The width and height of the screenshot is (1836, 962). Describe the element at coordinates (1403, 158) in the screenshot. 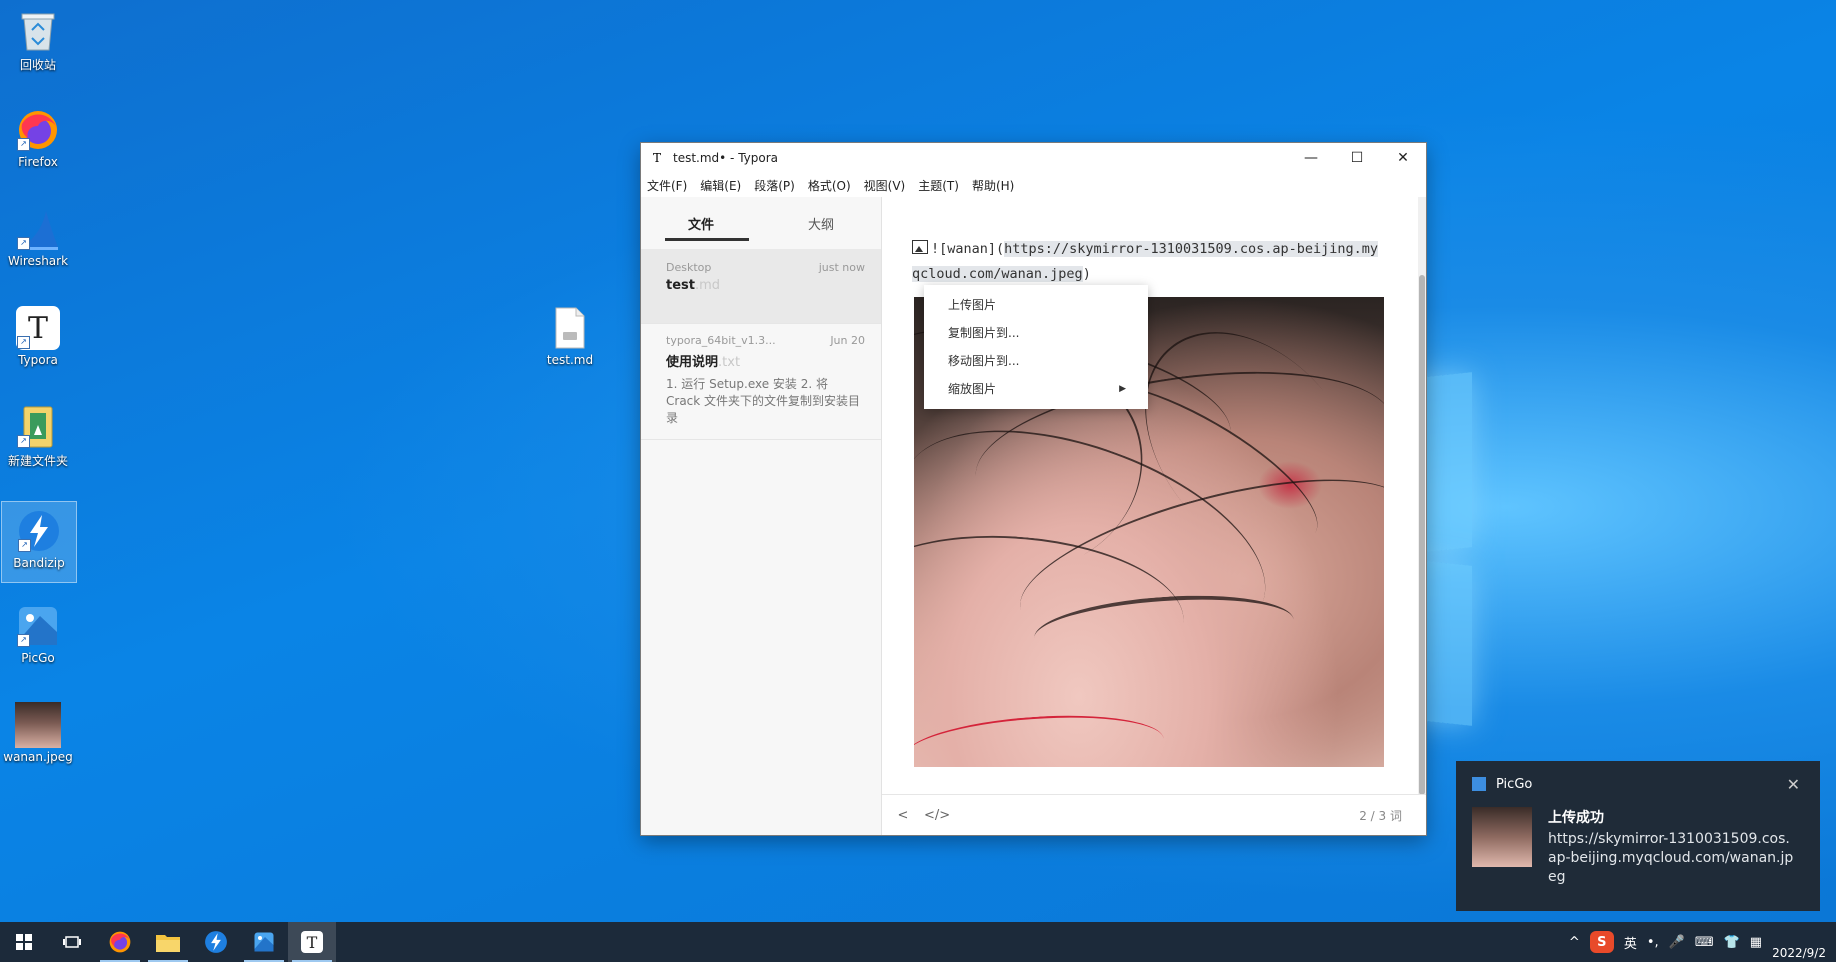

I see `close-button: ✕` at that location.